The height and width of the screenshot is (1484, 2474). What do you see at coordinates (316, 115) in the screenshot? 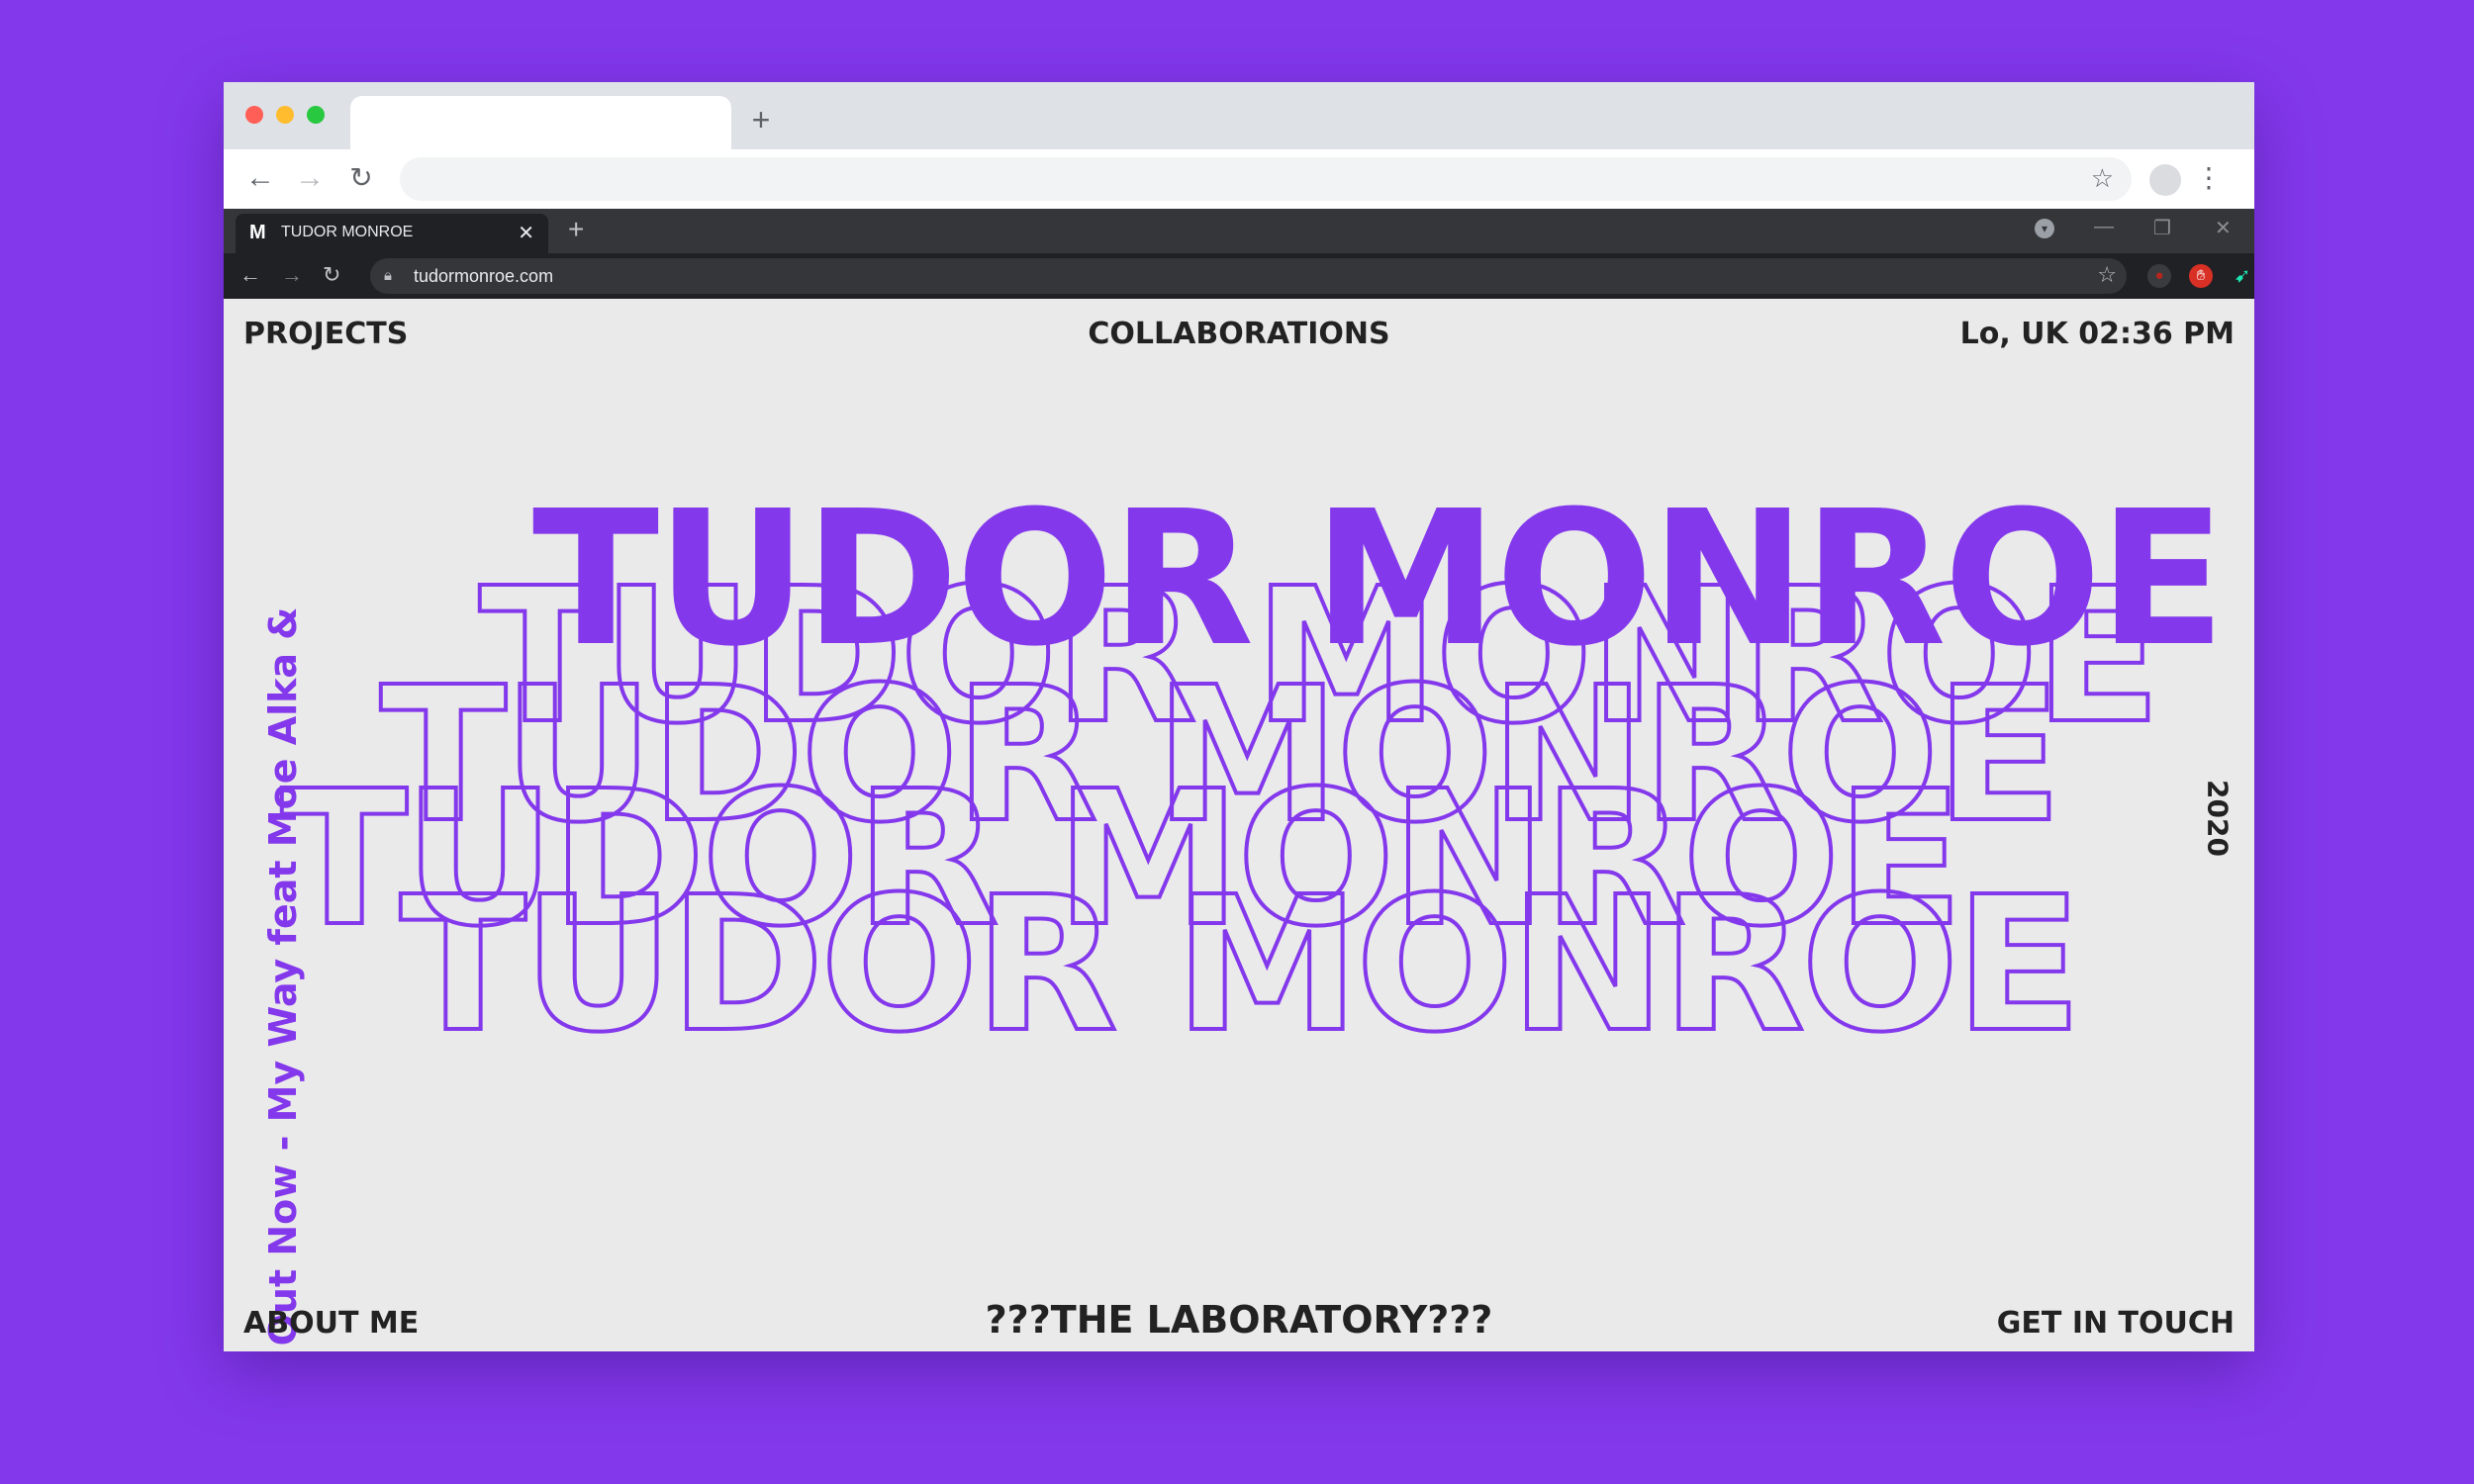
I see `maximize-window-button` at bounding box center [316, 115].